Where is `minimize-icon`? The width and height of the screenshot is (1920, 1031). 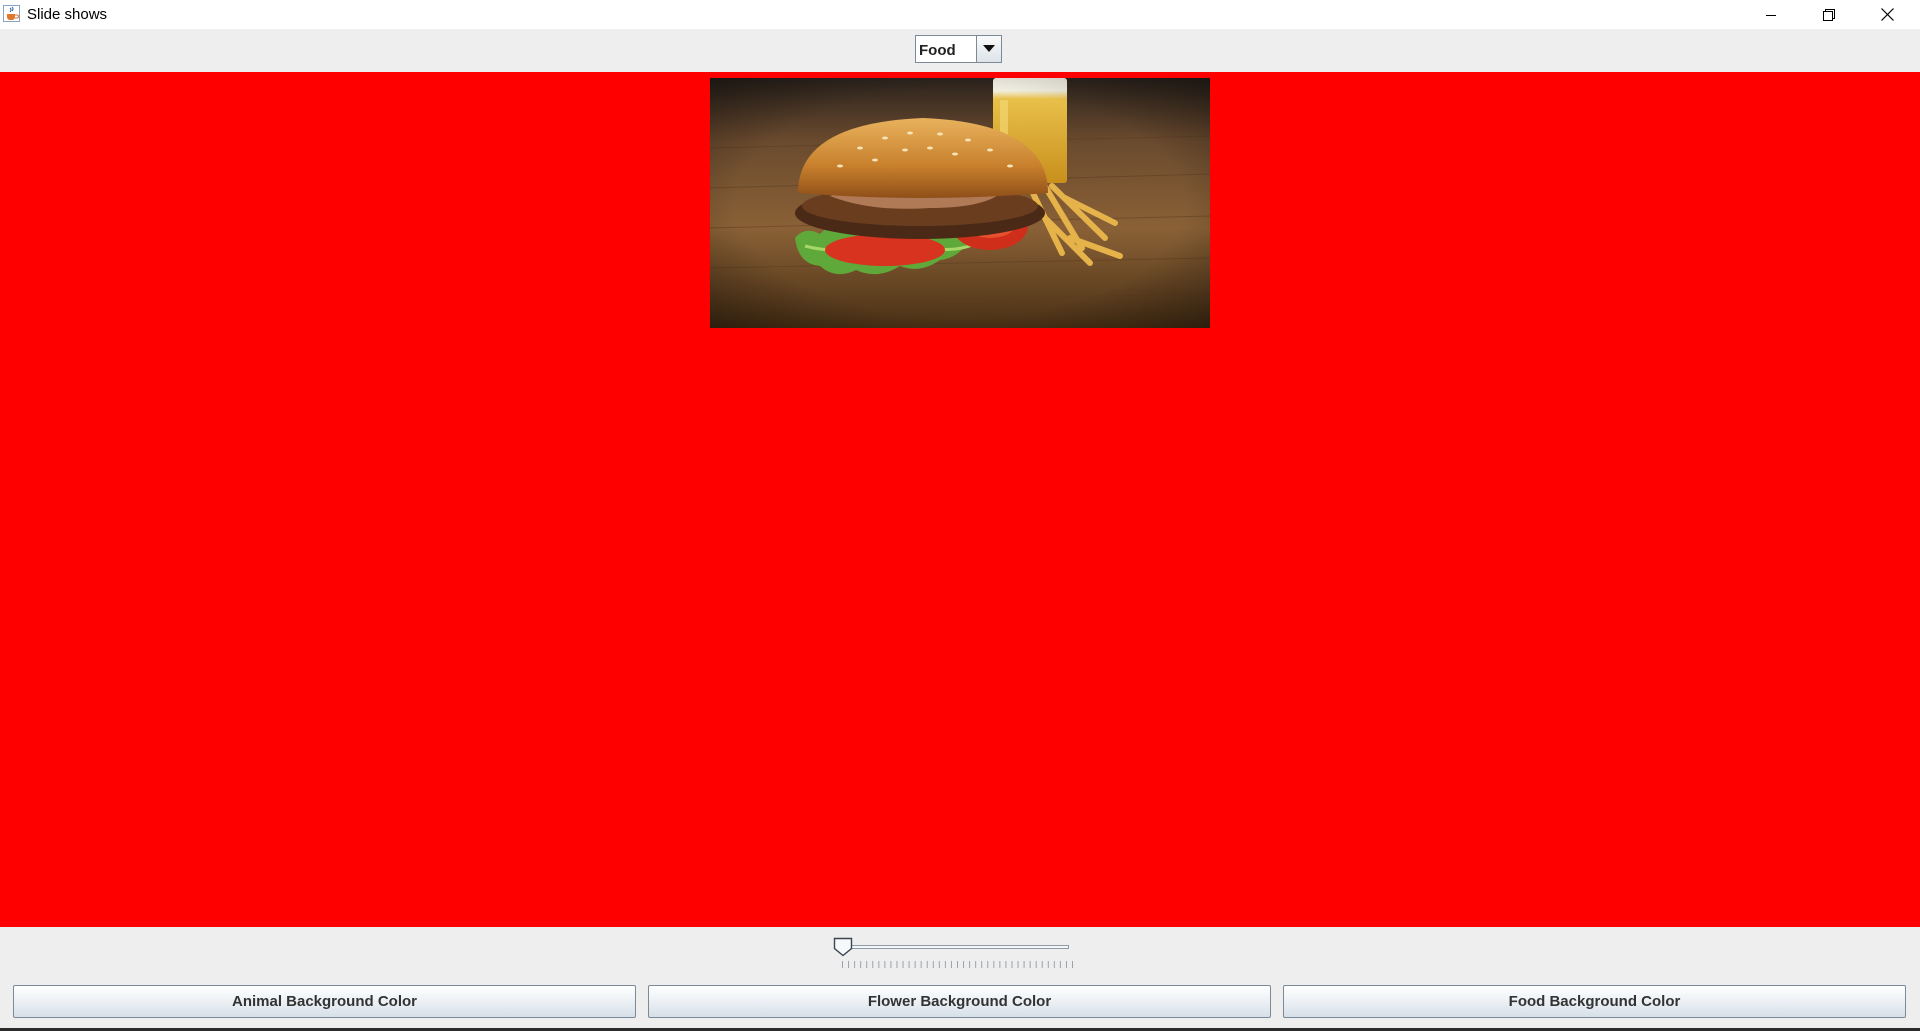
minimize-icon is located at coordinates (1771, 15).